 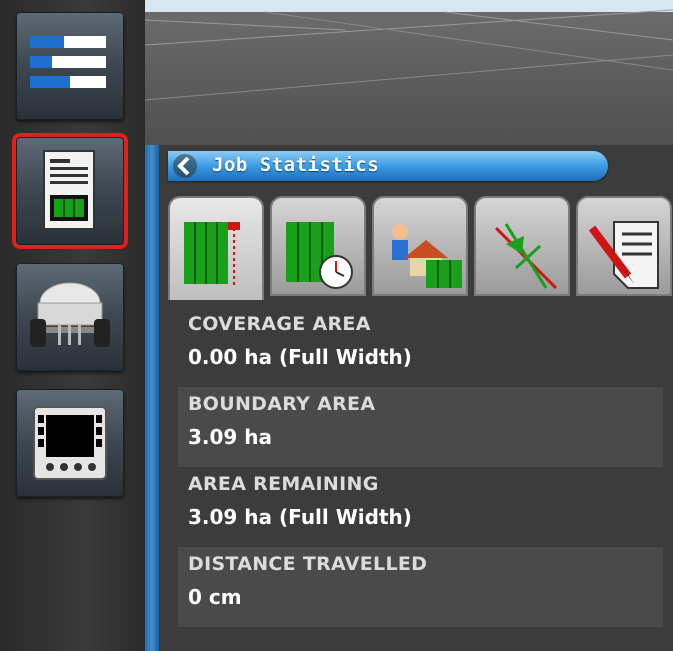 I want to click on tab-notes, so click(x=624, y=246).